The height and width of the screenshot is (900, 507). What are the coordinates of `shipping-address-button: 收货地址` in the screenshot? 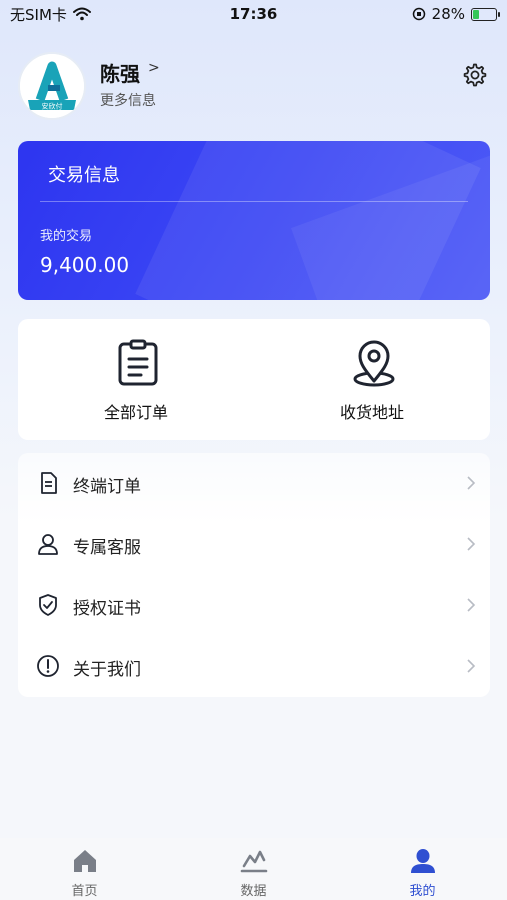 It's located at (372, 379).